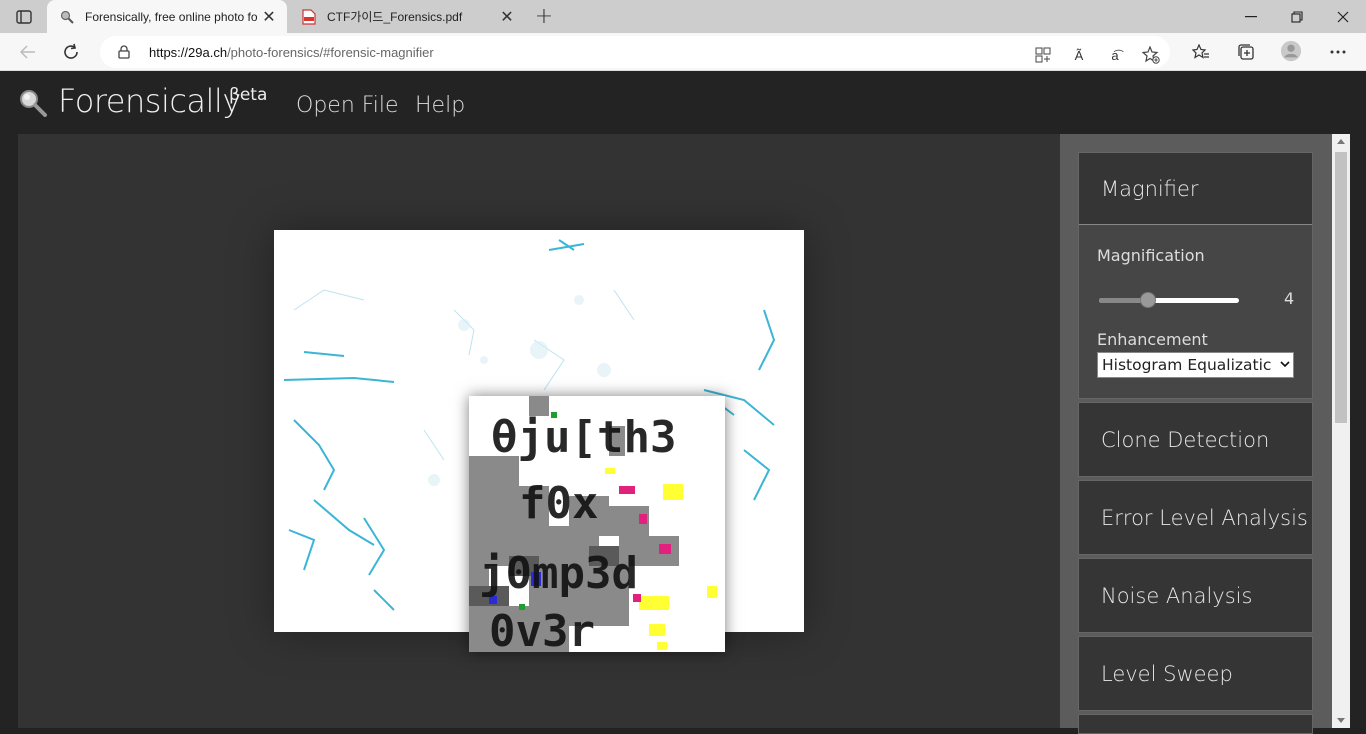 The width and height of the screenshot is (1366, 734). Describe the element at coordinates (24, 17) in the screenshot. I see `tab-actions-icon` at that location.